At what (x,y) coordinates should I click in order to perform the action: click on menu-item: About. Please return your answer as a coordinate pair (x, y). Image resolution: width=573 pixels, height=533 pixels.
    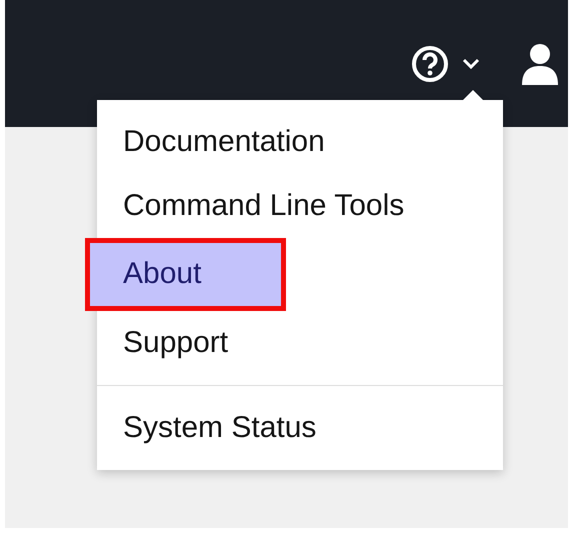
    Looking at the image, I should click on (185, 274).